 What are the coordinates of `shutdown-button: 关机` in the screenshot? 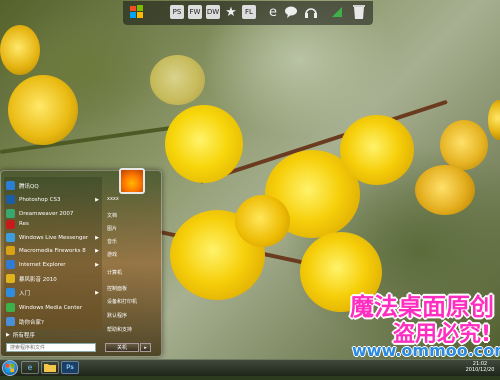 It's located at (122, 347).